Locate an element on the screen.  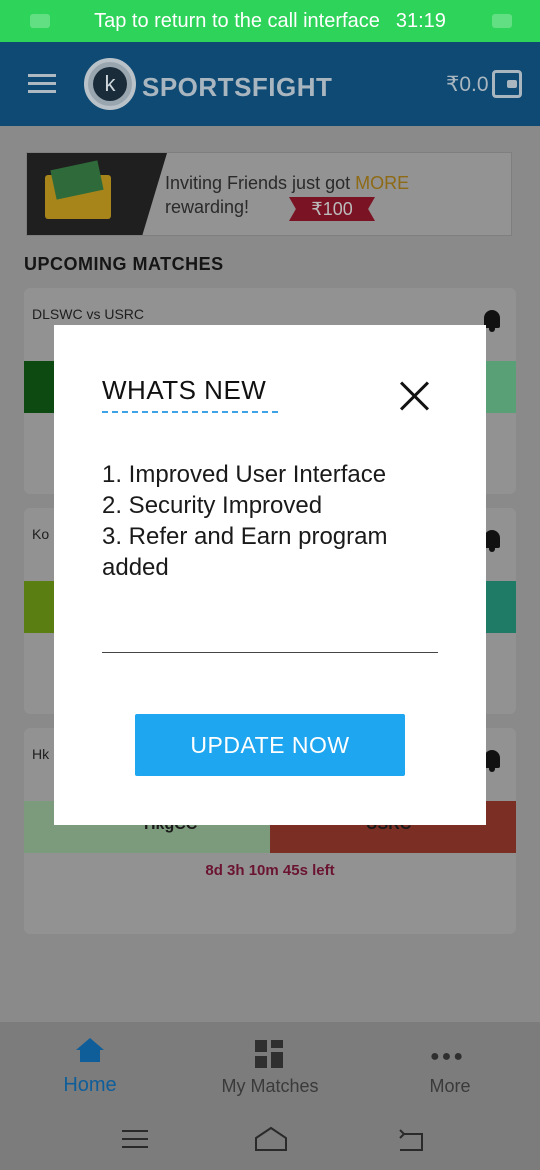
system-home-icon is located at coordinates (271, 1139).